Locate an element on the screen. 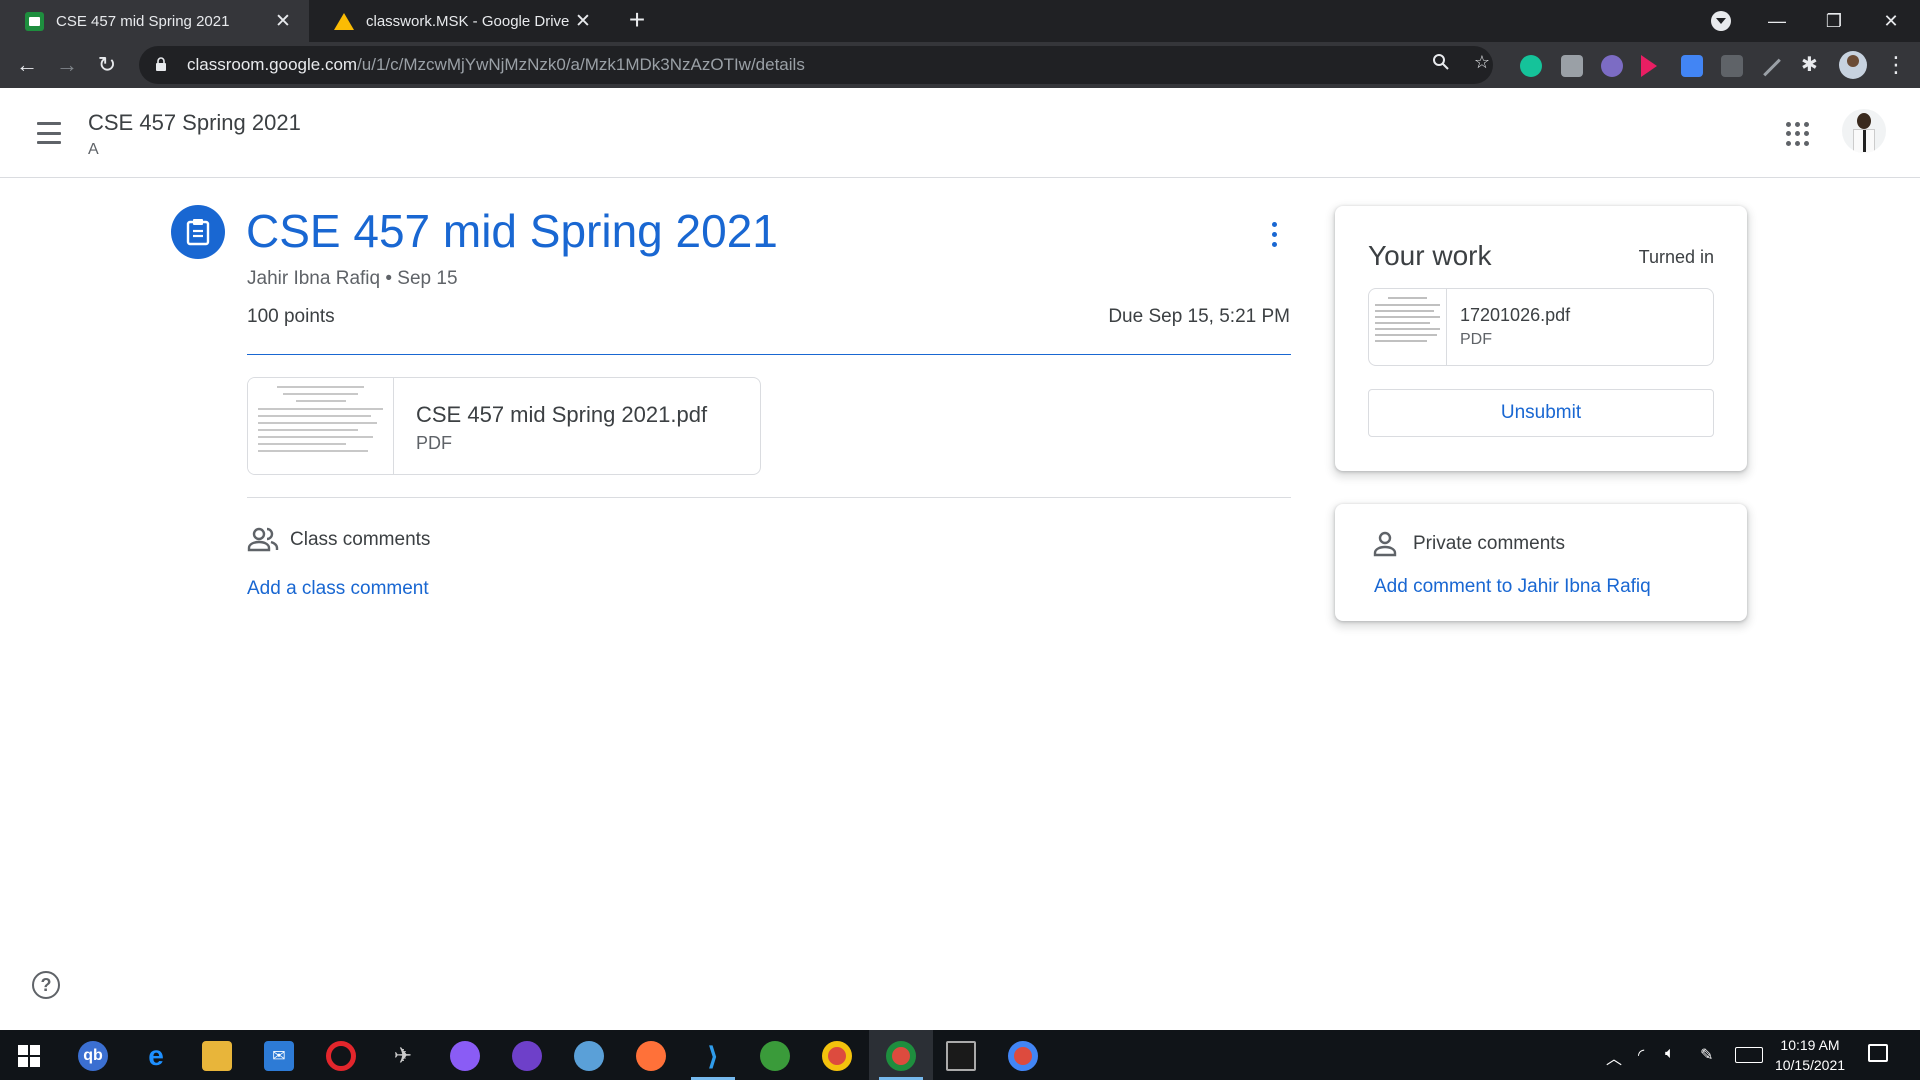 This screenshot has height=1080, width=1920. paint-app-icon is located at coordinates (589, 1056).